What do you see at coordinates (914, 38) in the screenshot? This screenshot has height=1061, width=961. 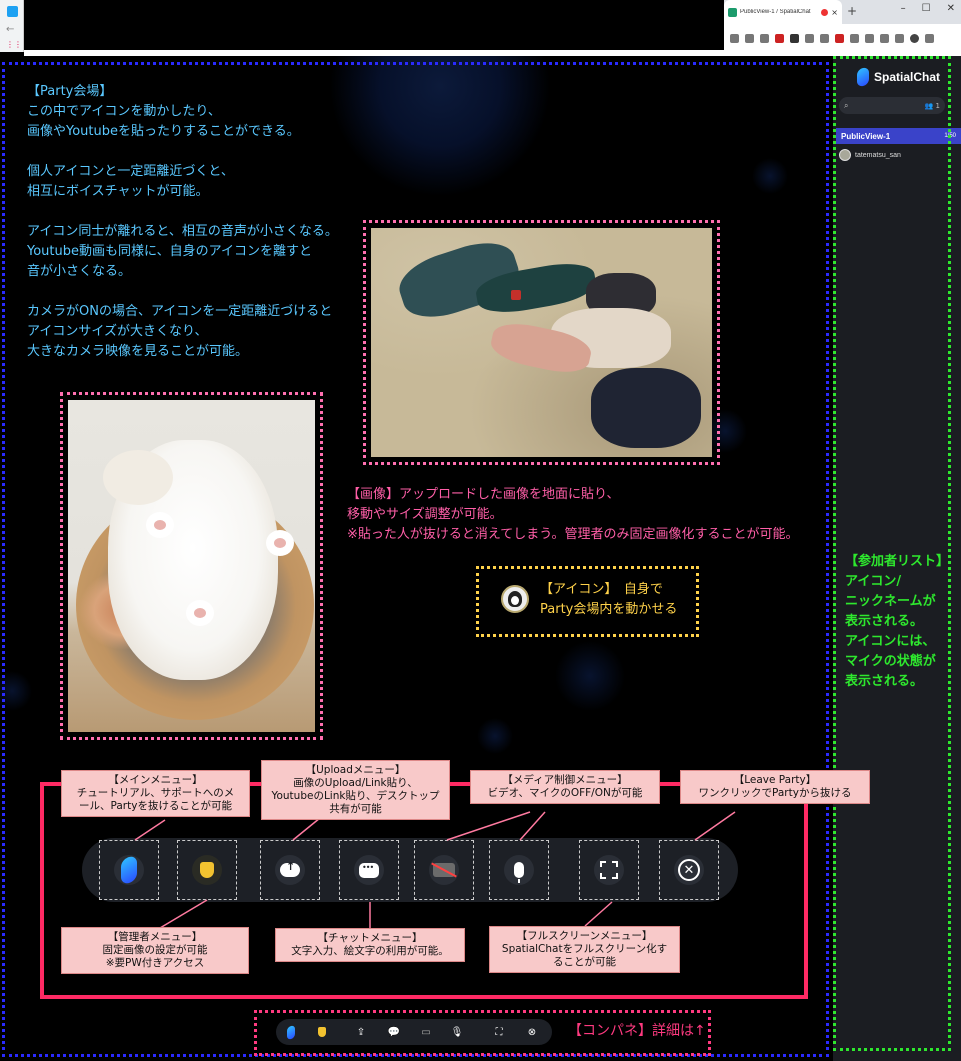 I see `profile-avatar-icon` at bounding box center [914, 38].